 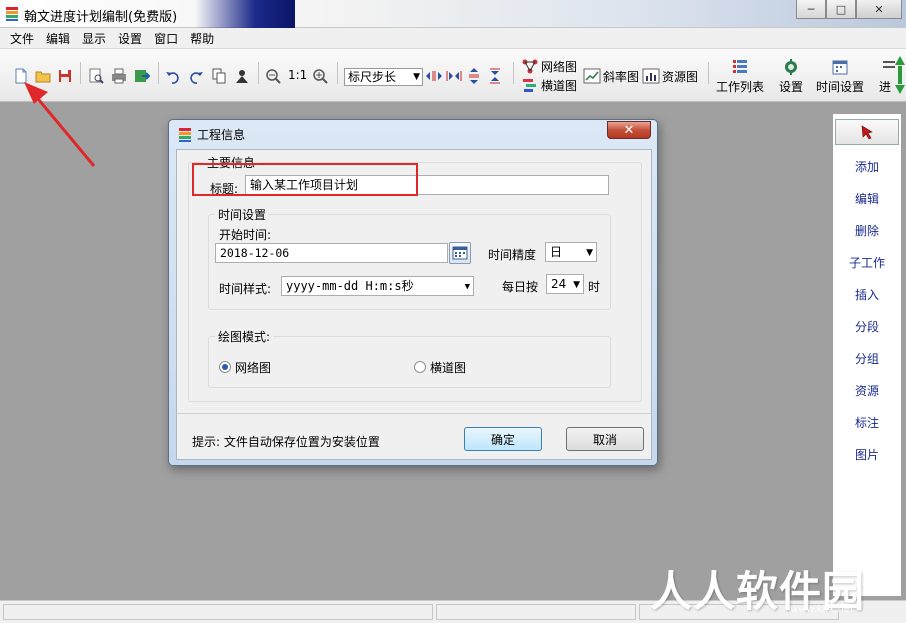 I want to click on title-bar: 翰文进度计划编制(免费版) ─ □ ✕, so click(x=453, y=14).